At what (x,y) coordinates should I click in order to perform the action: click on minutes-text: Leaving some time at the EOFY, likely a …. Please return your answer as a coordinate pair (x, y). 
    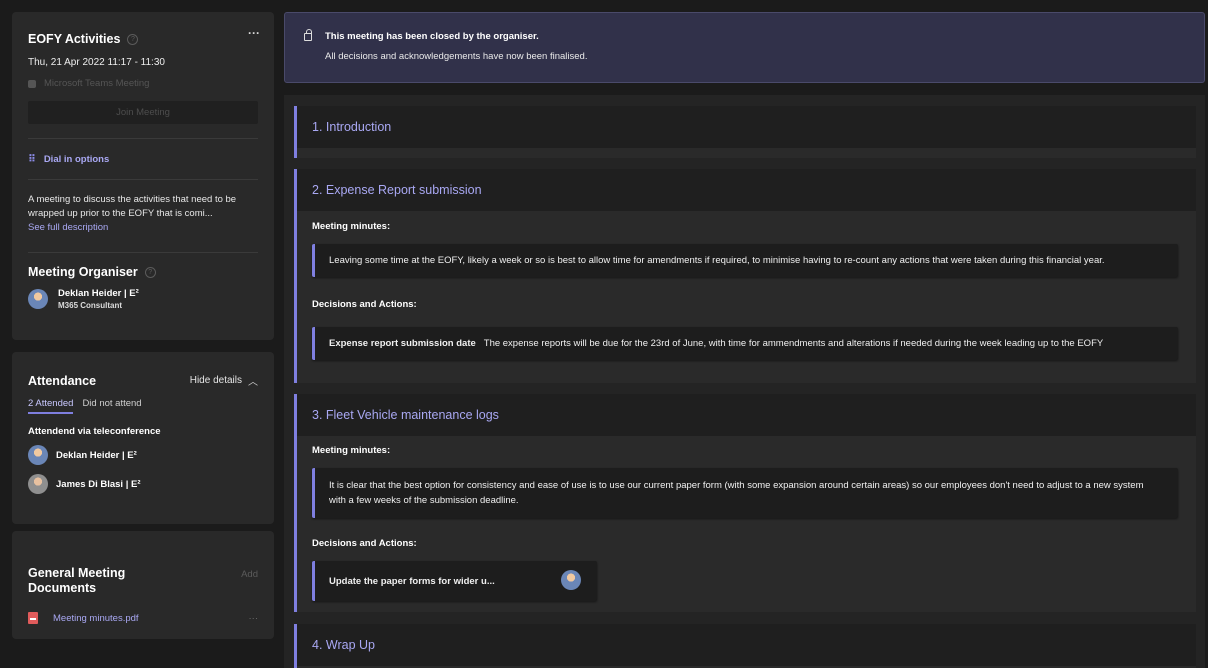
    Looking at the image, I should click on (717, 260).